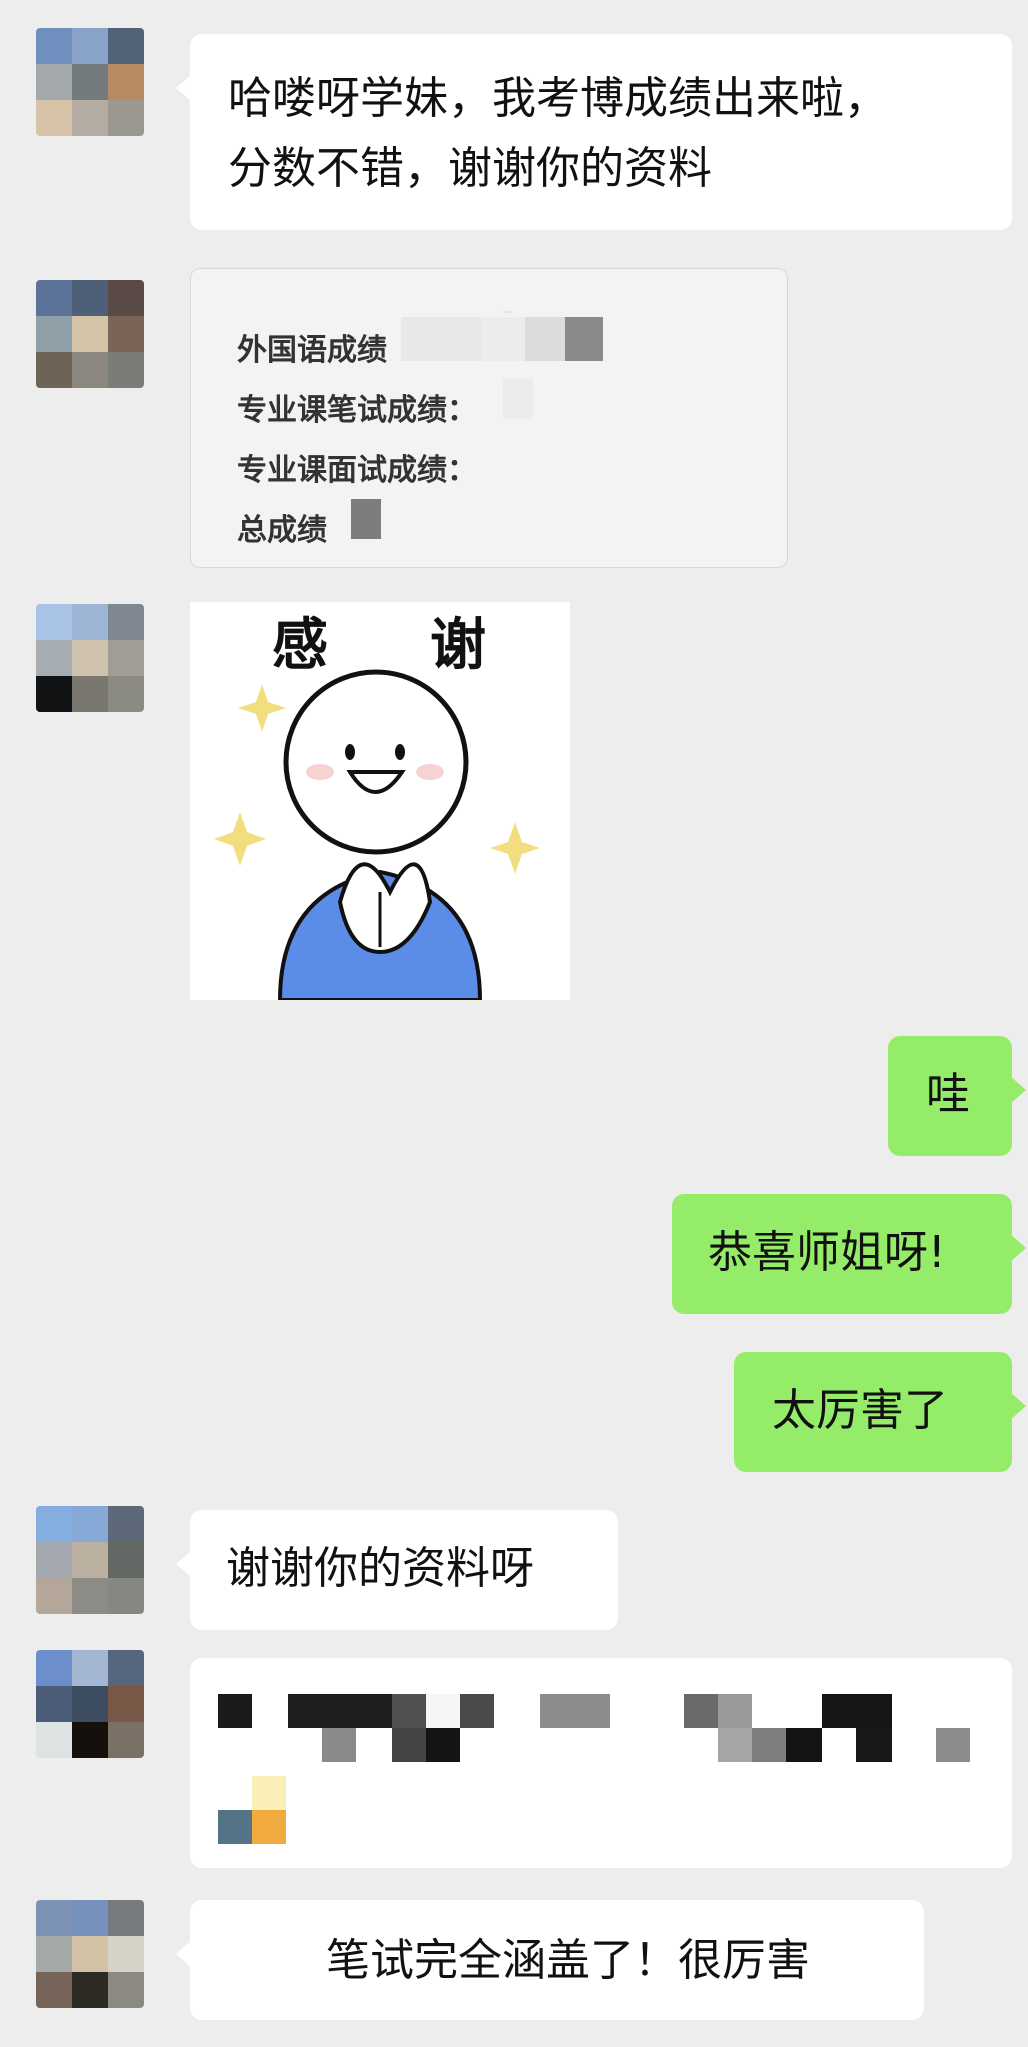 The image size is (1028, 2047). I want to click on score-line: 外国语成绩, so click(312, 350).